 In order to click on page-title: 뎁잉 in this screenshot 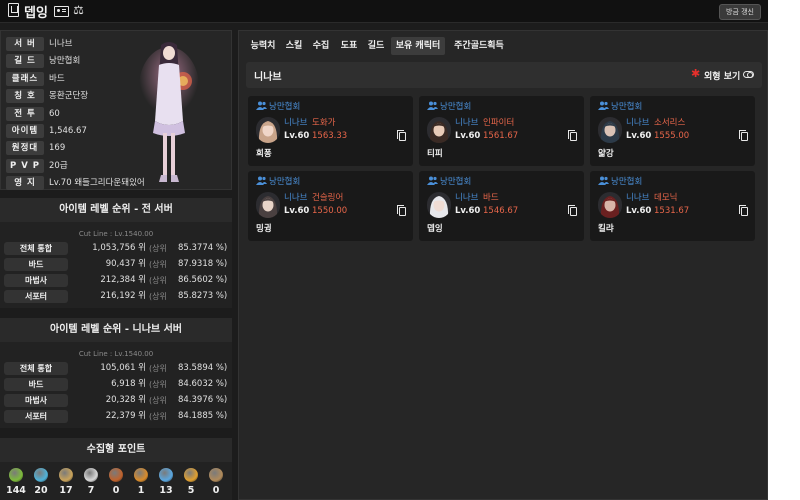, I will do `click(36, 13)`.